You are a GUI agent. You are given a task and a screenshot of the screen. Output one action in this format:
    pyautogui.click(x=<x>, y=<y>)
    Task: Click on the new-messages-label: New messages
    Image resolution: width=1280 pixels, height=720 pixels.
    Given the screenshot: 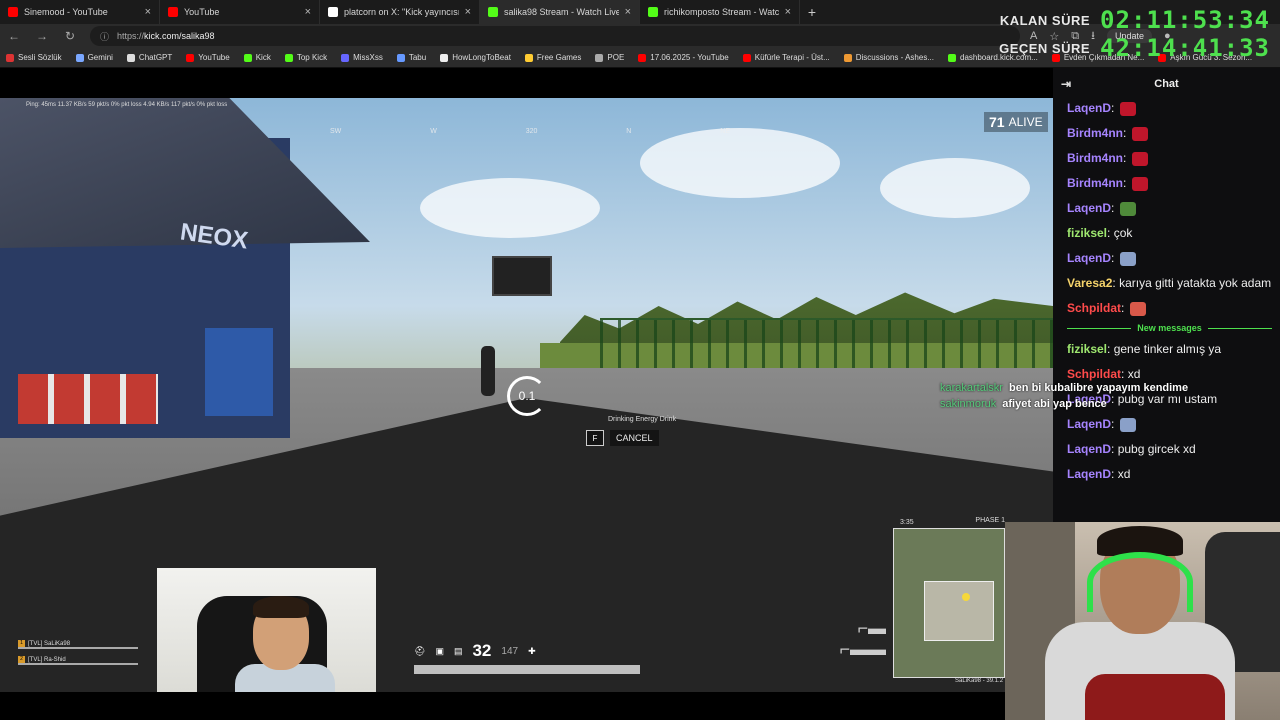 What is the action you would take?
    pyautogui.click(x=1169, y=328)
    